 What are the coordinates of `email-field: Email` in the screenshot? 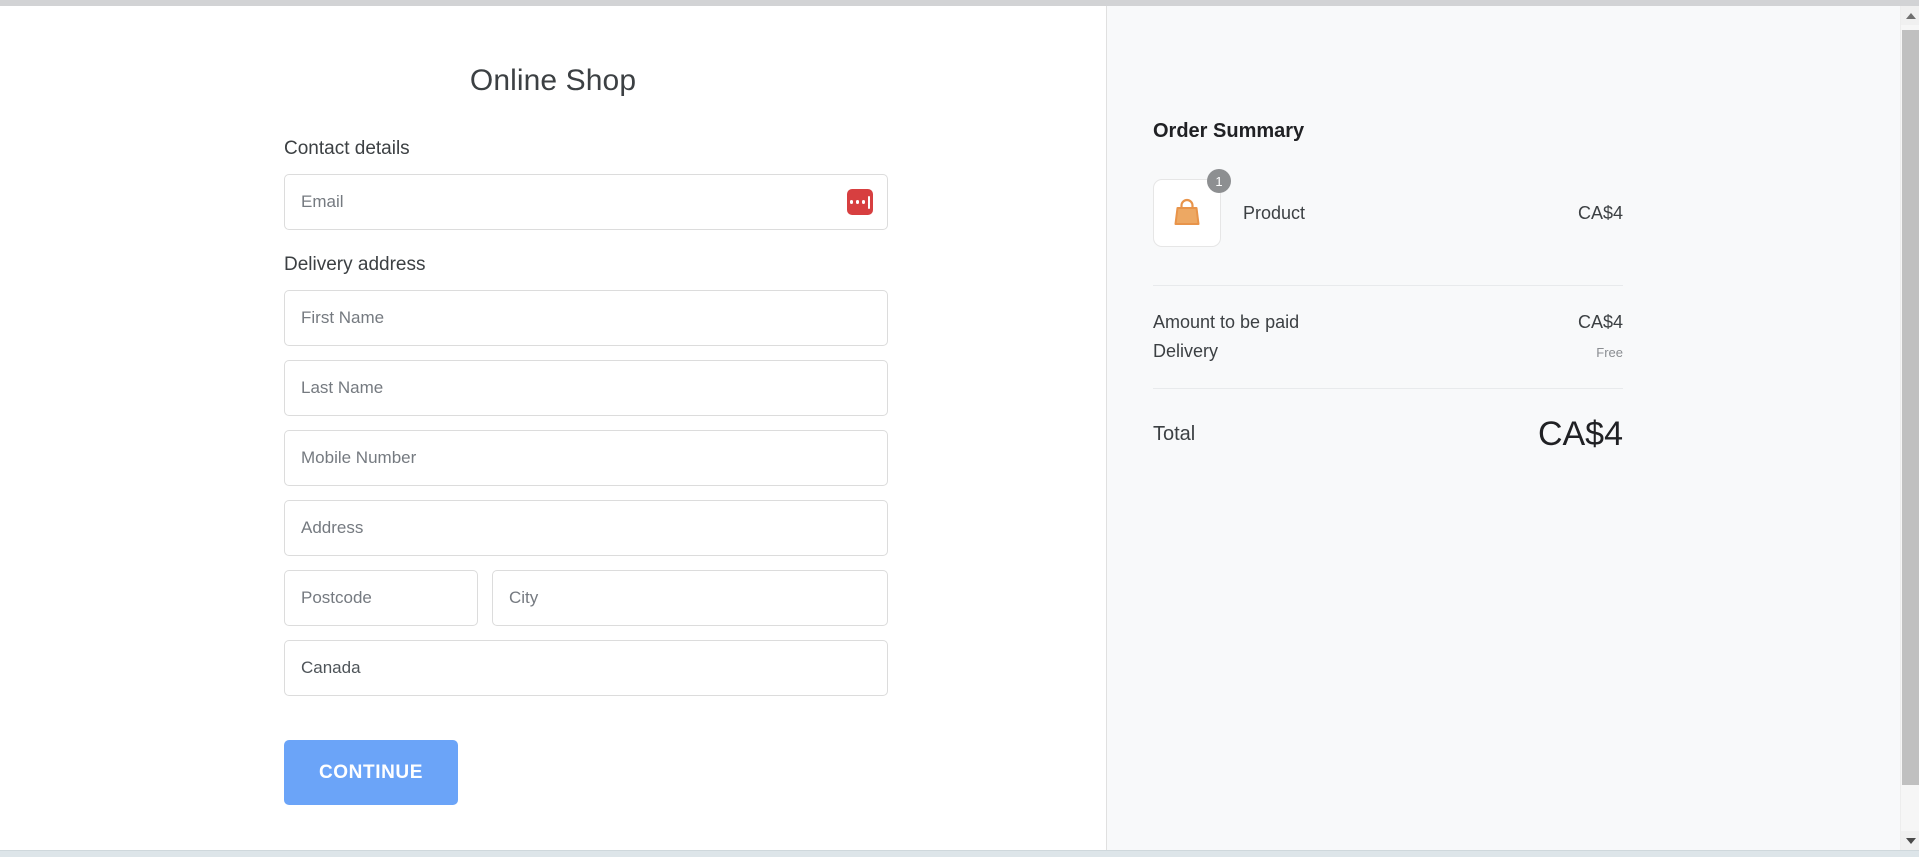 It's located at (586, 202).